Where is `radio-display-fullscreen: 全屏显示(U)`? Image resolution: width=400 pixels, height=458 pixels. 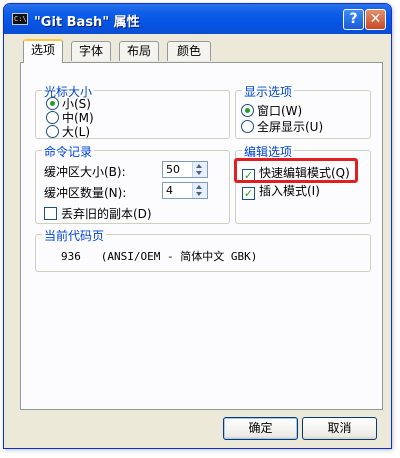 radio-display-fullscreen: 全屏显示(U) is located at coordinates (282, 126).